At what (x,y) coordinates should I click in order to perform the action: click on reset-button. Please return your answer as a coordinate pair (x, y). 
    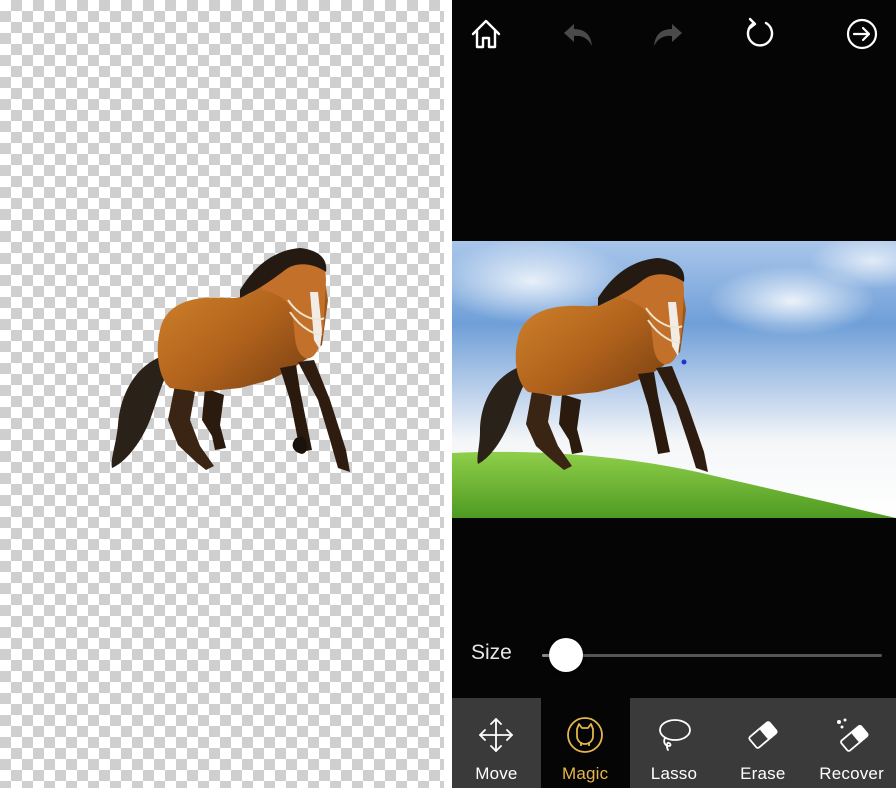
    Looking at the image, I should click on (760, 34).